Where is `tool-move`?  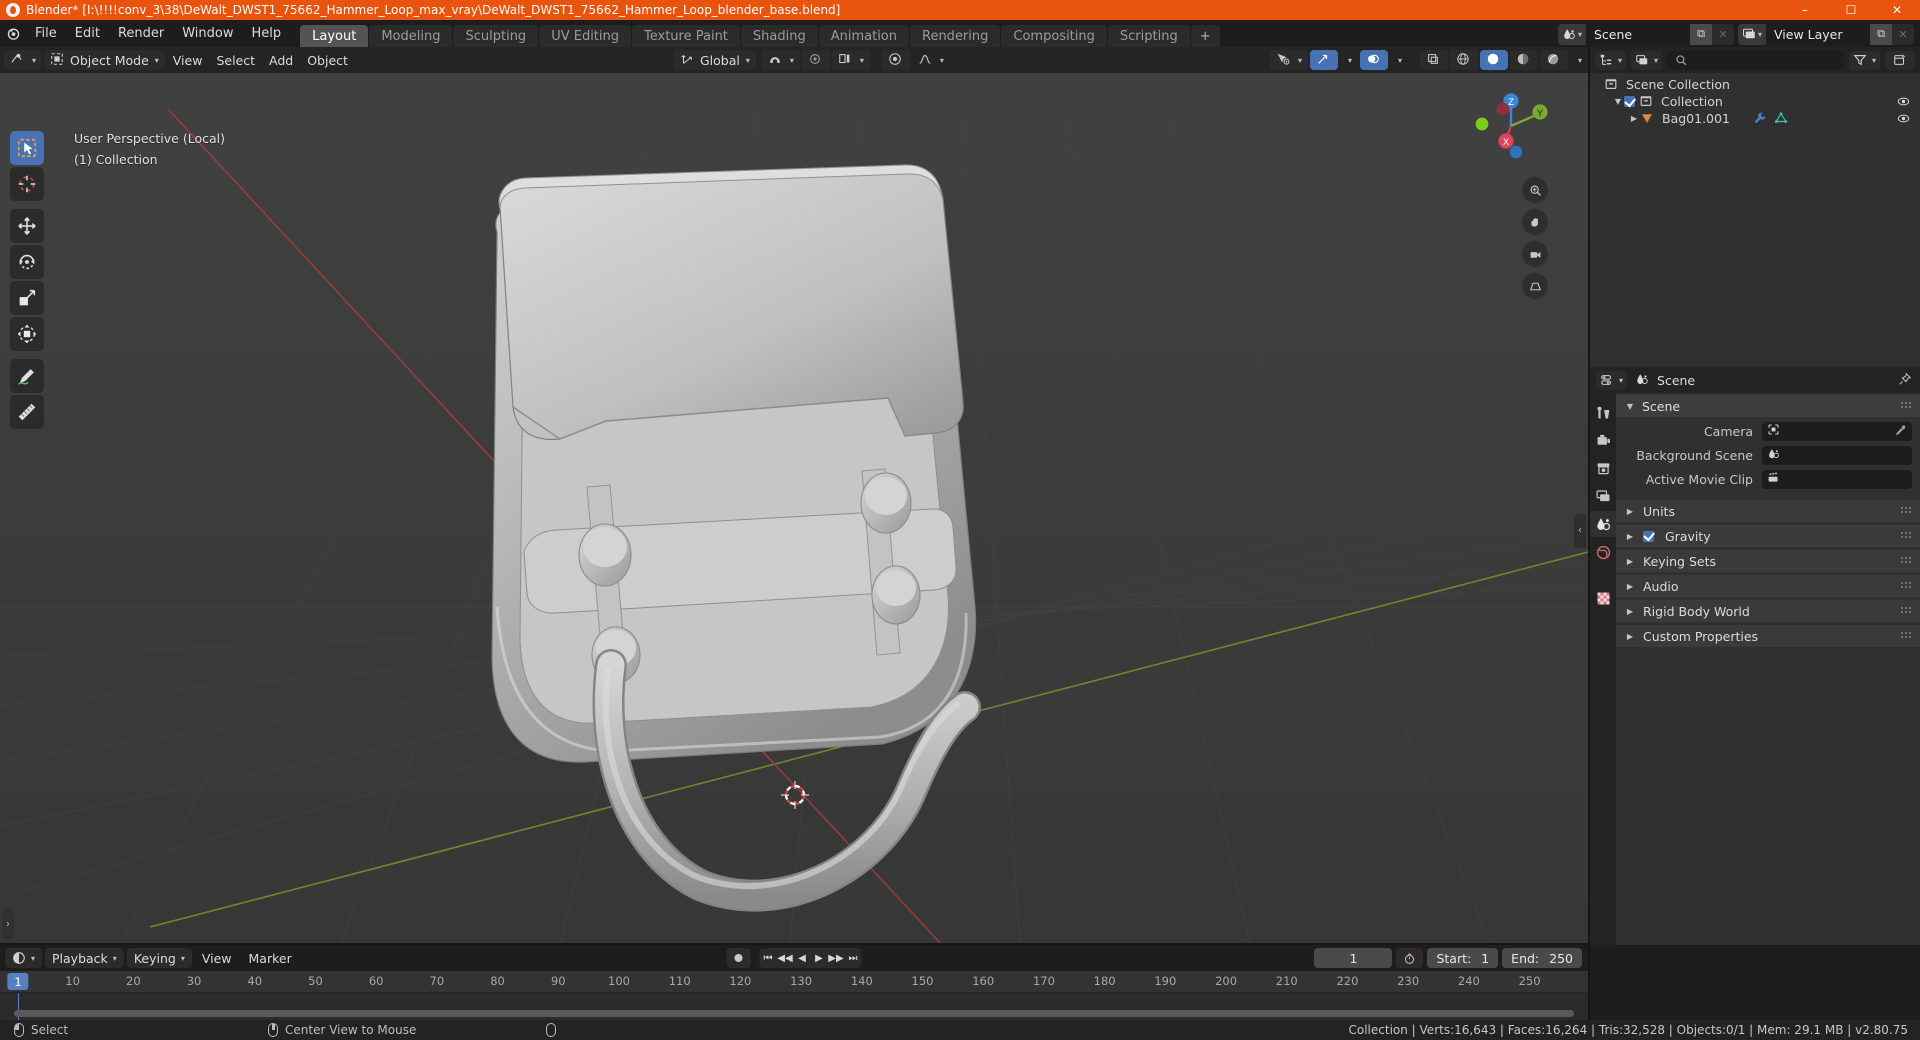
tool-move is located at coordinates (27, 226).